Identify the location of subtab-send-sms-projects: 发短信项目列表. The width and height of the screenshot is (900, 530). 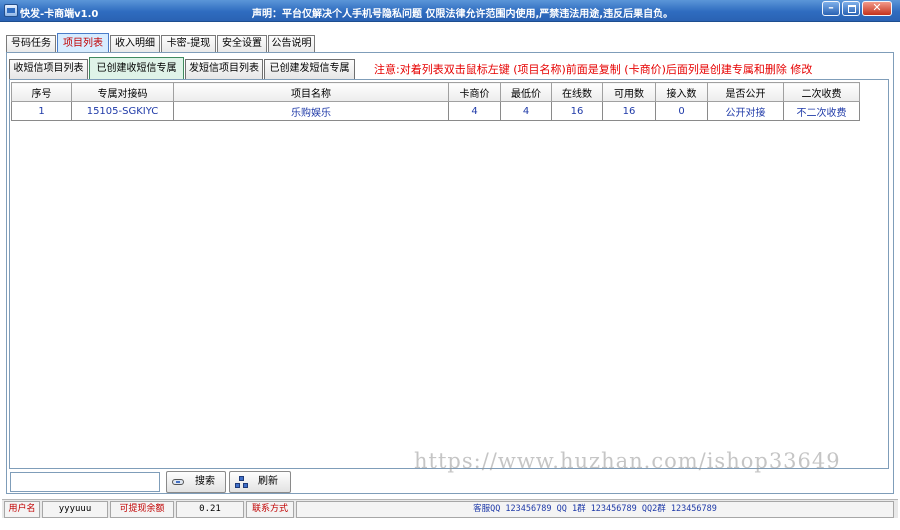
(224, 69).